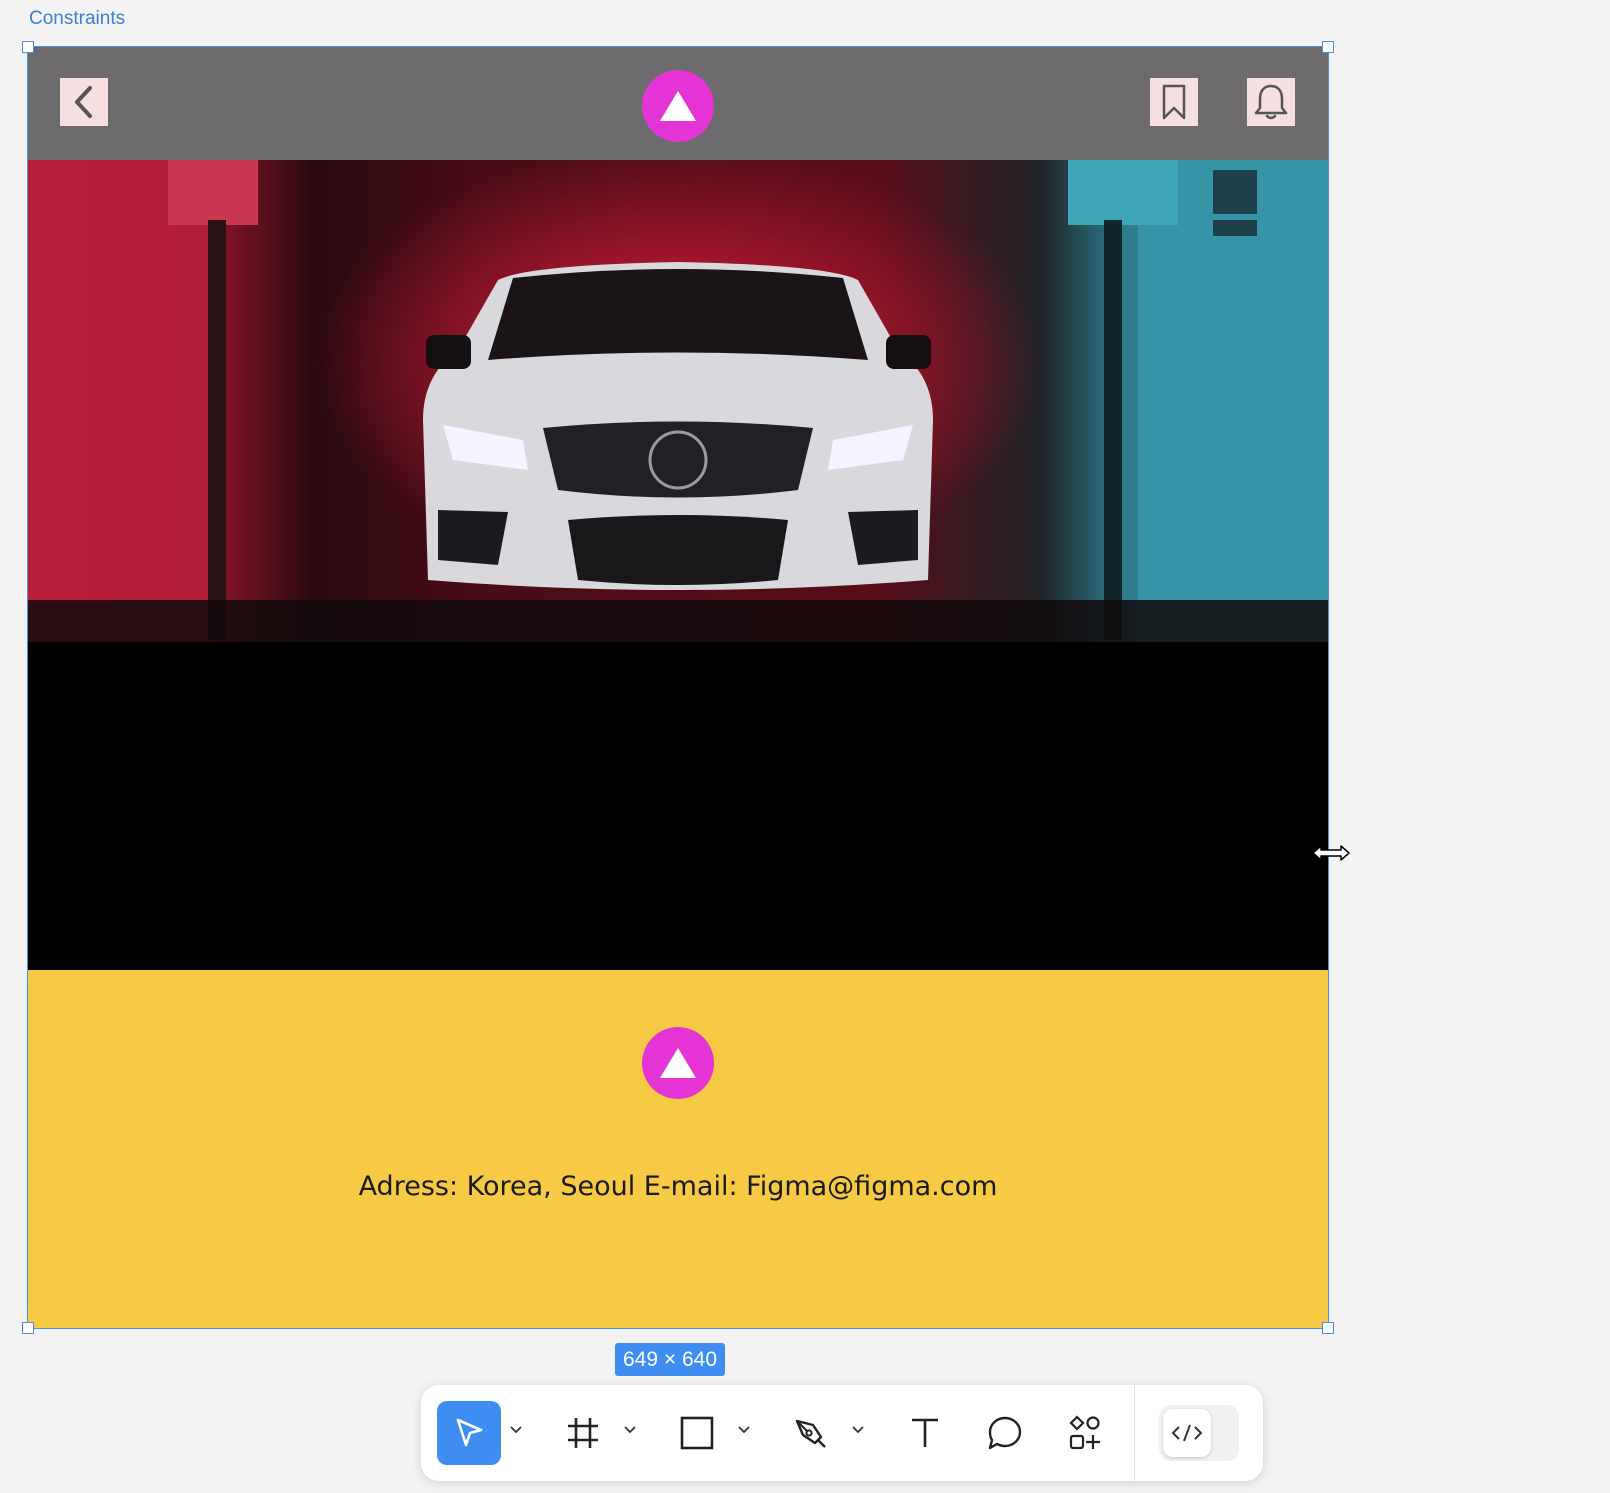  I want to click on shapes-plus-icon, so click(1084, 1432).